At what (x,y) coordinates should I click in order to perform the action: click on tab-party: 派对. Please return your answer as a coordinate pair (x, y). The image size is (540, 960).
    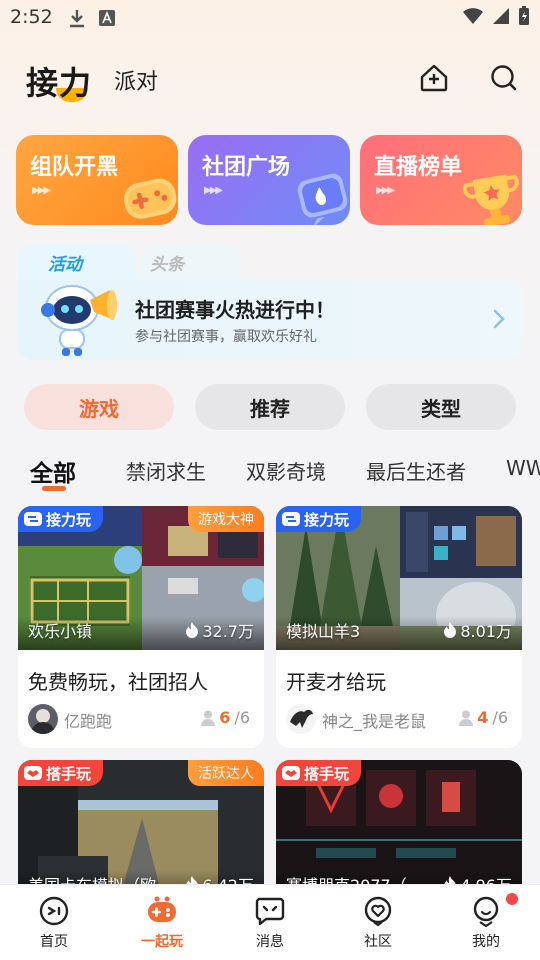
    Looking at the image, I should click on (136, 80).